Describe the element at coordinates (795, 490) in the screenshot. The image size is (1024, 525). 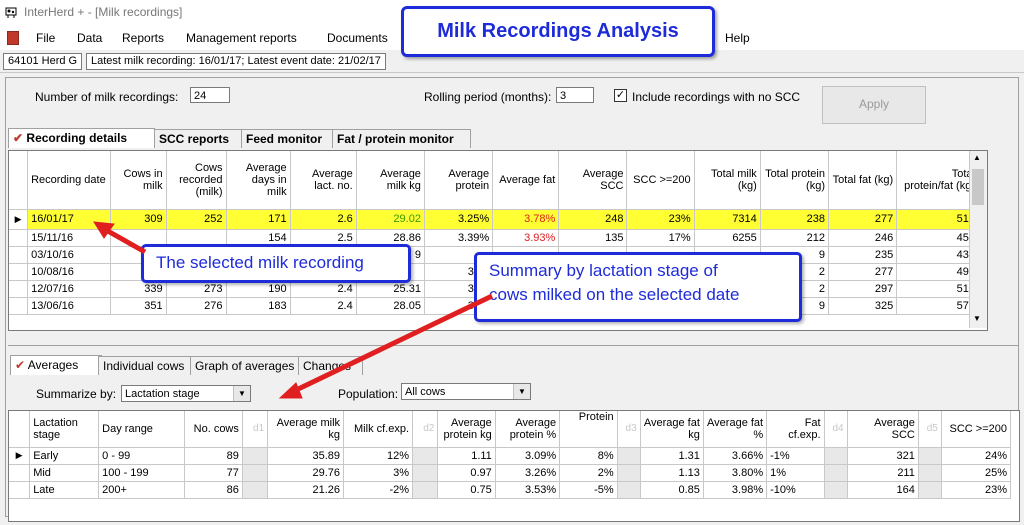
I see `cell: -10%` at that location.